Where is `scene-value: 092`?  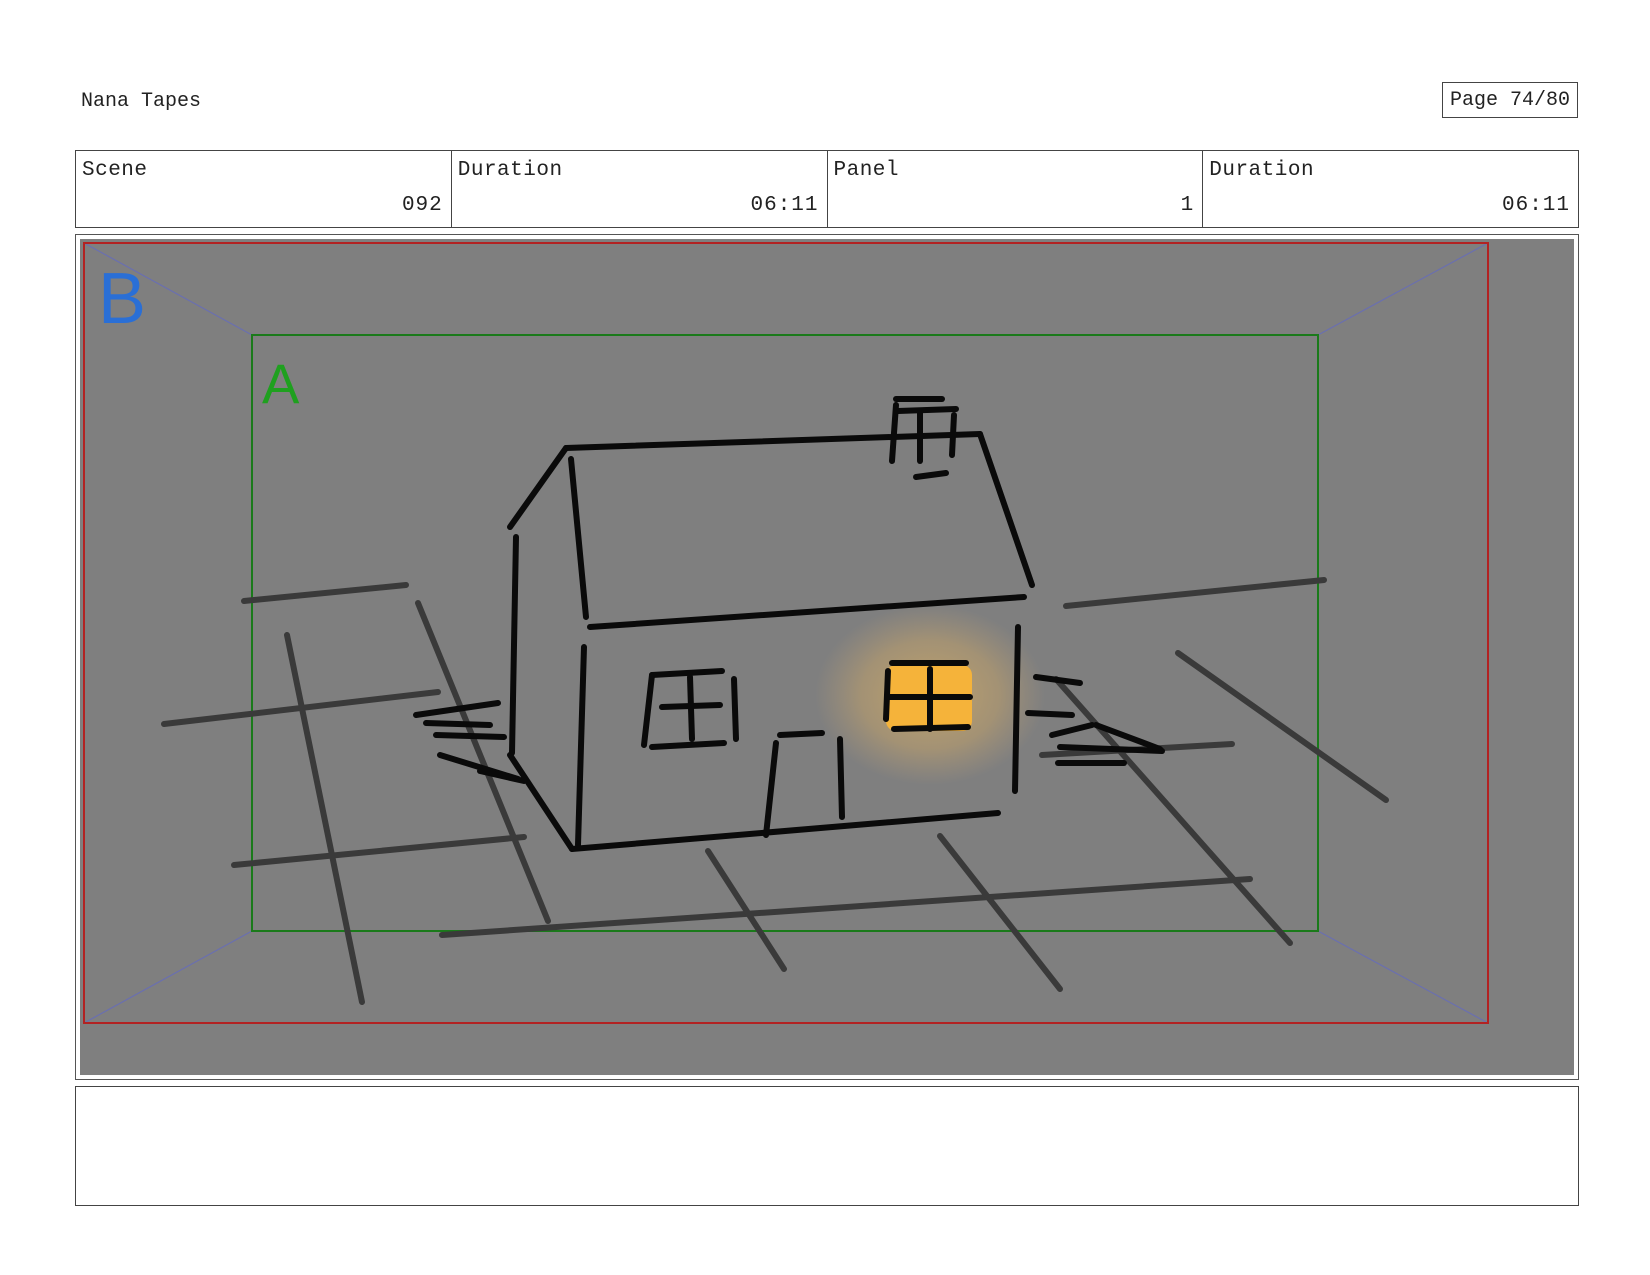
scene-value: 092 is located at coordinates (422, 205).